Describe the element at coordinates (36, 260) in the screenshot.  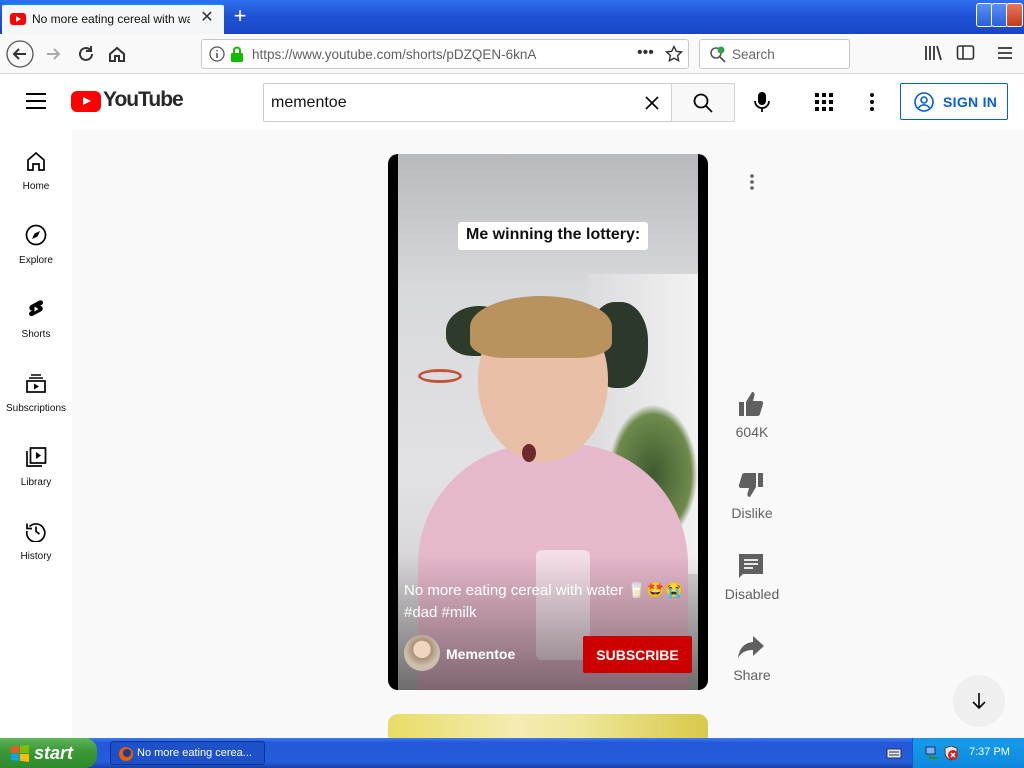
I see `guide-label-explore: Explore` at that location.